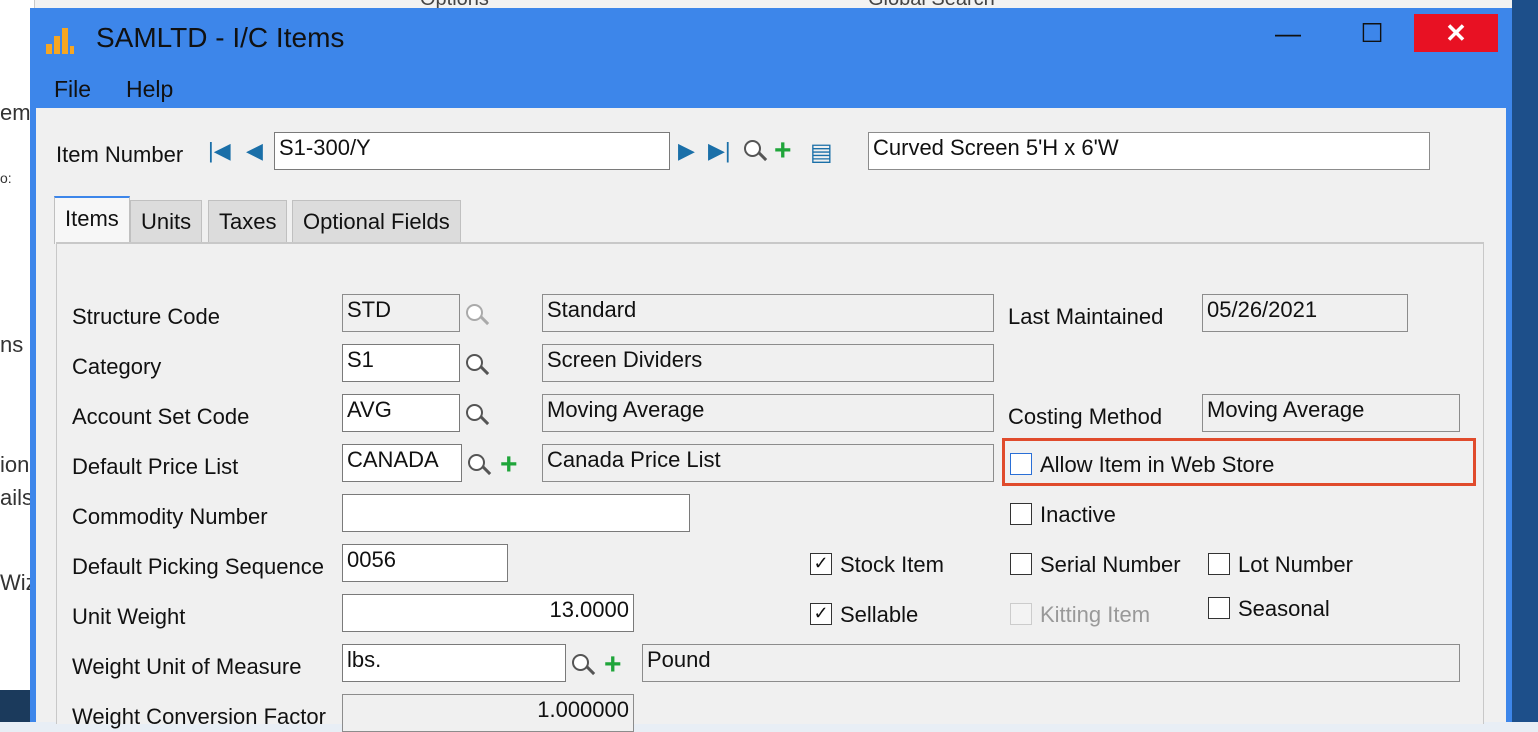 The height and width of the screenshot is (732, 1538). What do you see at coordinates (1021, 614) in the screenshot?
I see `kitting-item-box` at bounding box center [1021, 614].